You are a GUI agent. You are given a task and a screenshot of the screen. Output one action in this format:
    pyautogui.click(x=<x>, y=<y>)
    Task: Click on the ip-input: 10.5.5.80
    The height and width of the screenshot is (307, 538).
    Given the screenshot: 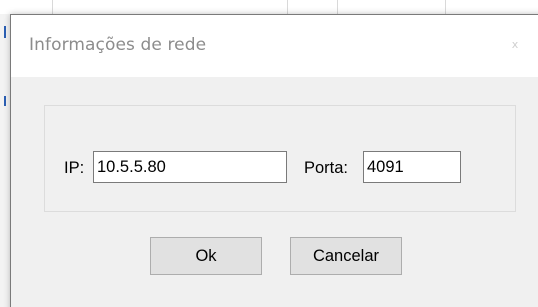 What is the action you would take?
    pyautogui.click(x=190, y=167)
    